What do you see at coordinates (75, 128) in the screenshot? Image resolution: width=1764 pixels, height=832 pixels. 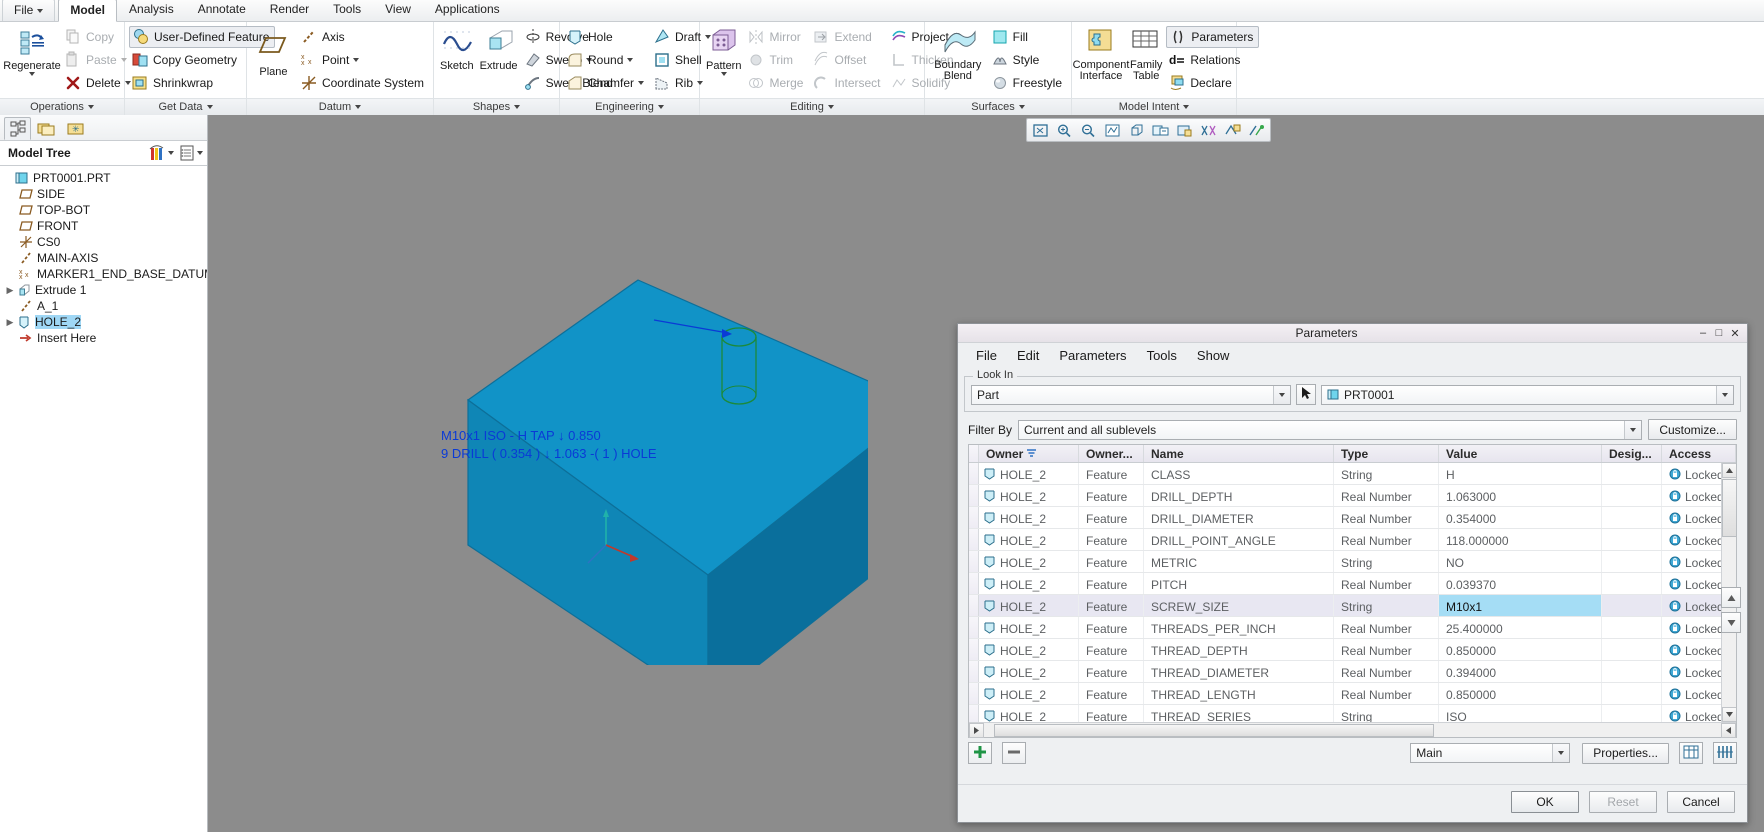 I see `favorites-tab: ✳` at bounding box center [75, 128].